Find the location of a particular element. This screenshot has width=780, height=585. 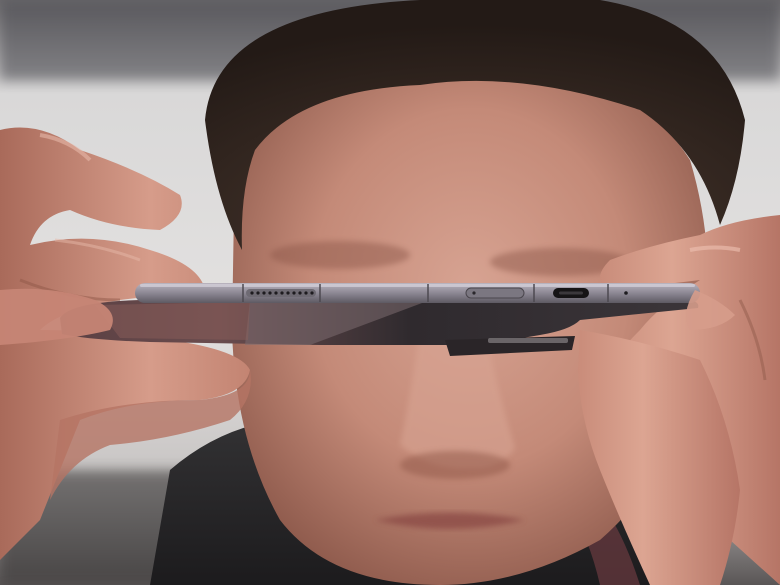

nose-shadow is located at coordinates (455, 465).